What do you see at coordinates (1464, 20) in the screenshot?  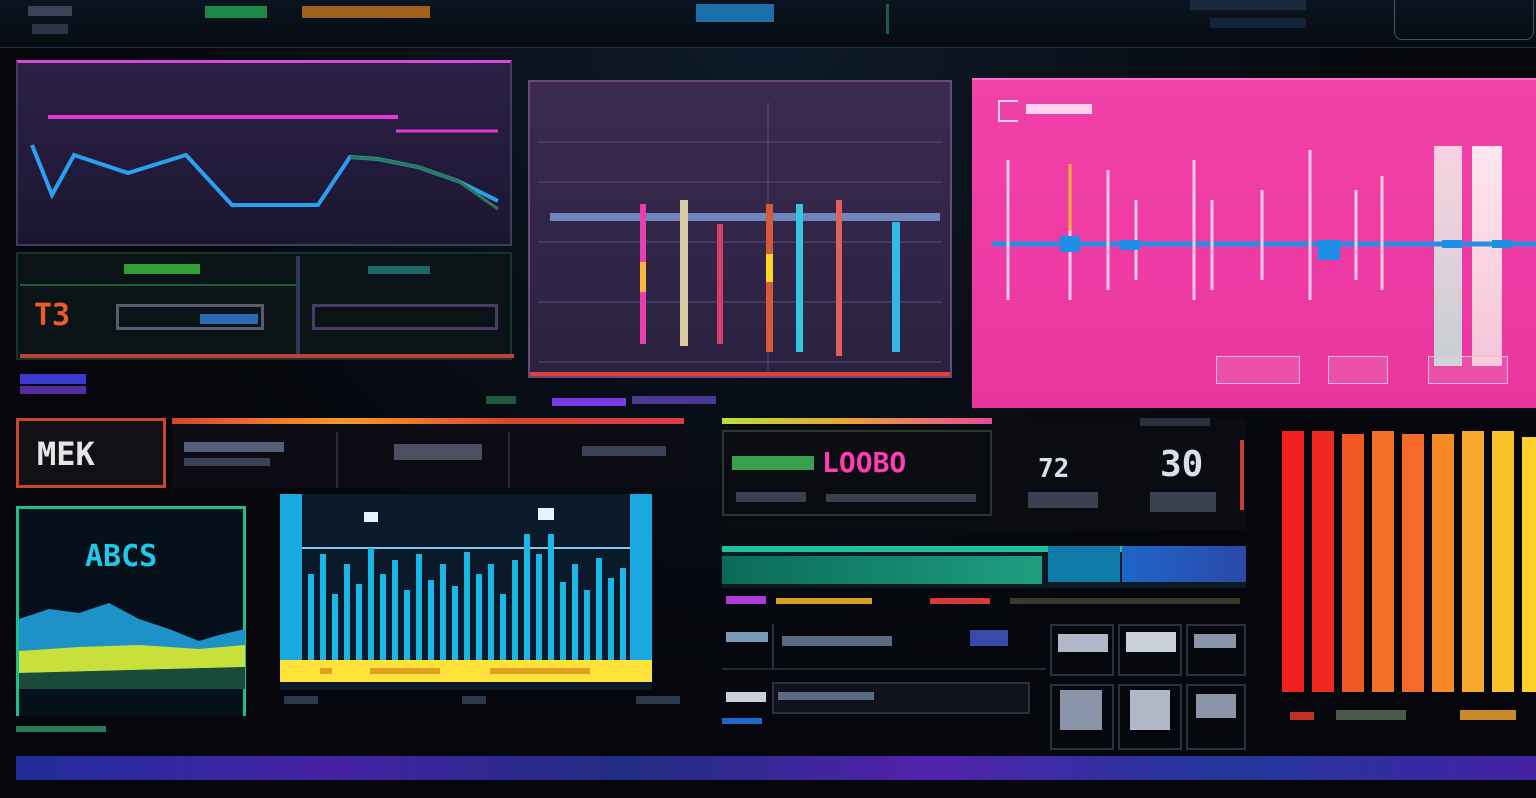 I see `search-box` at bounding box center [1464, 20].